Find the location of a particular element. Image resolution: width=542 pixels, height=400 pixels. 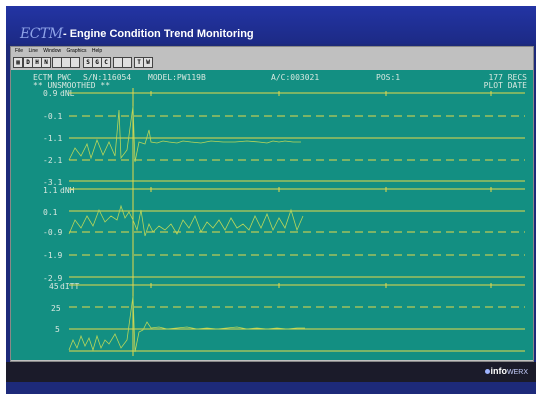

menu-item-help: Help is located at coordinates (97, 51).